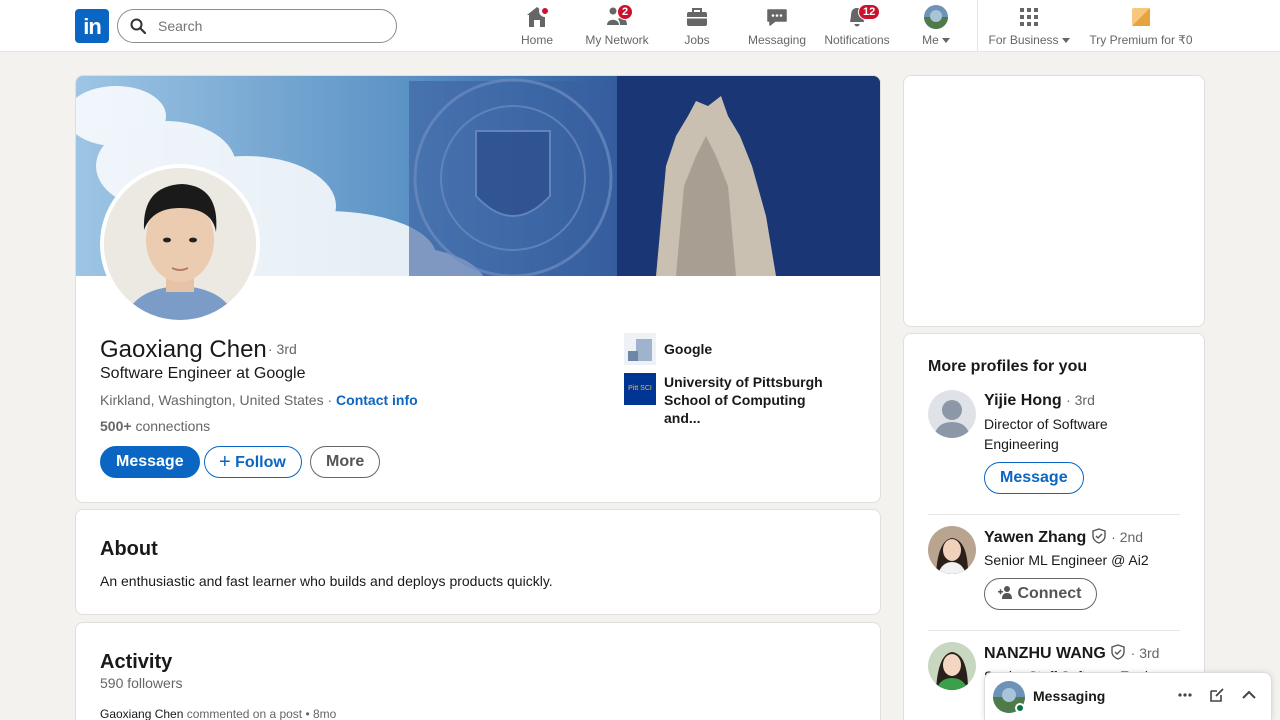  Describe the element at coordinates (1008, 366) in the screenshot. I see `more-profiles-title: More profiles for you` at that location.